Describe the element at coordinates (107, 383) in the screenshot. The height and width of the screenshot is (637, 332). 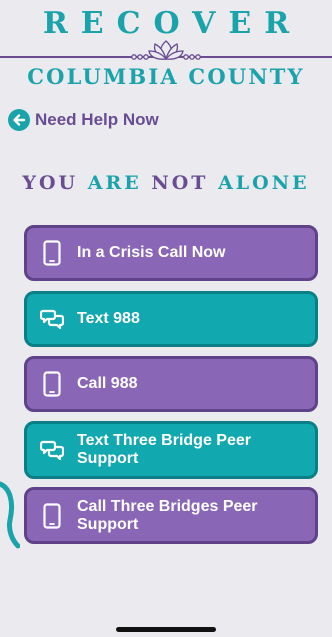
I see `button-label: Call 988` at that location.